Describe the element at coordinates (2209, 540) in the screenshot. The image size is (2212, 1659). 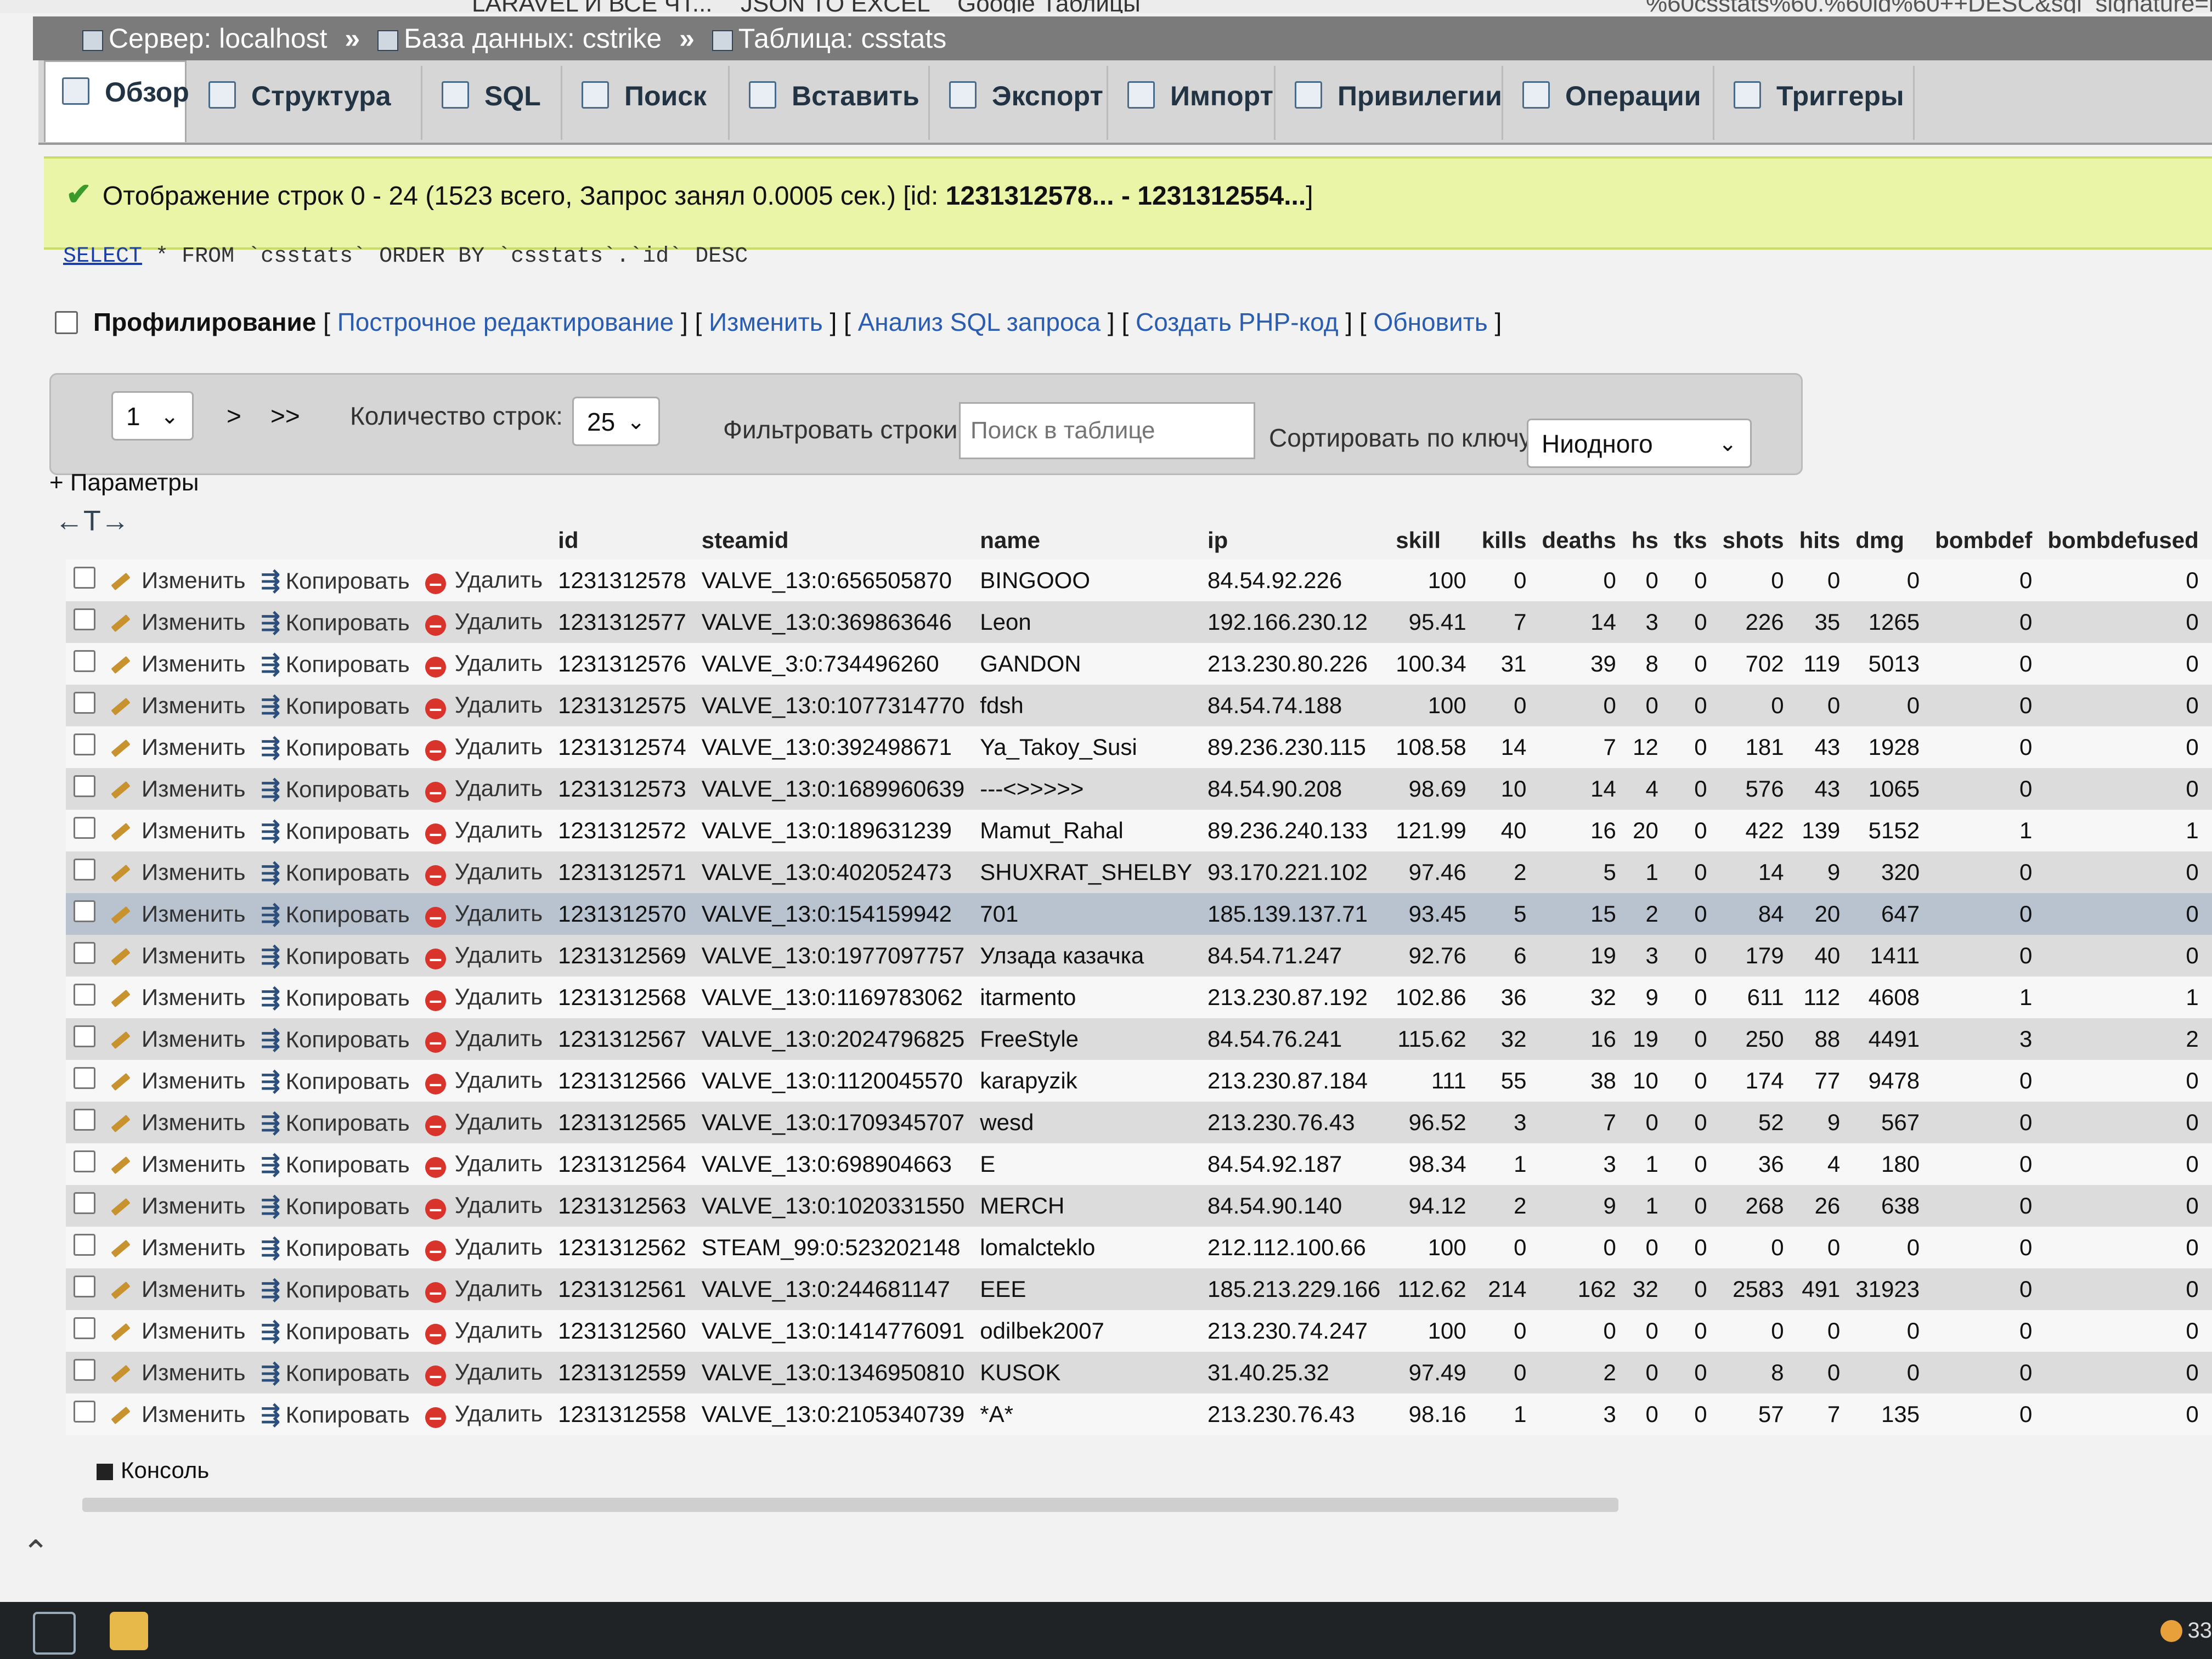
I see `column-header-bom: bom` at that location.